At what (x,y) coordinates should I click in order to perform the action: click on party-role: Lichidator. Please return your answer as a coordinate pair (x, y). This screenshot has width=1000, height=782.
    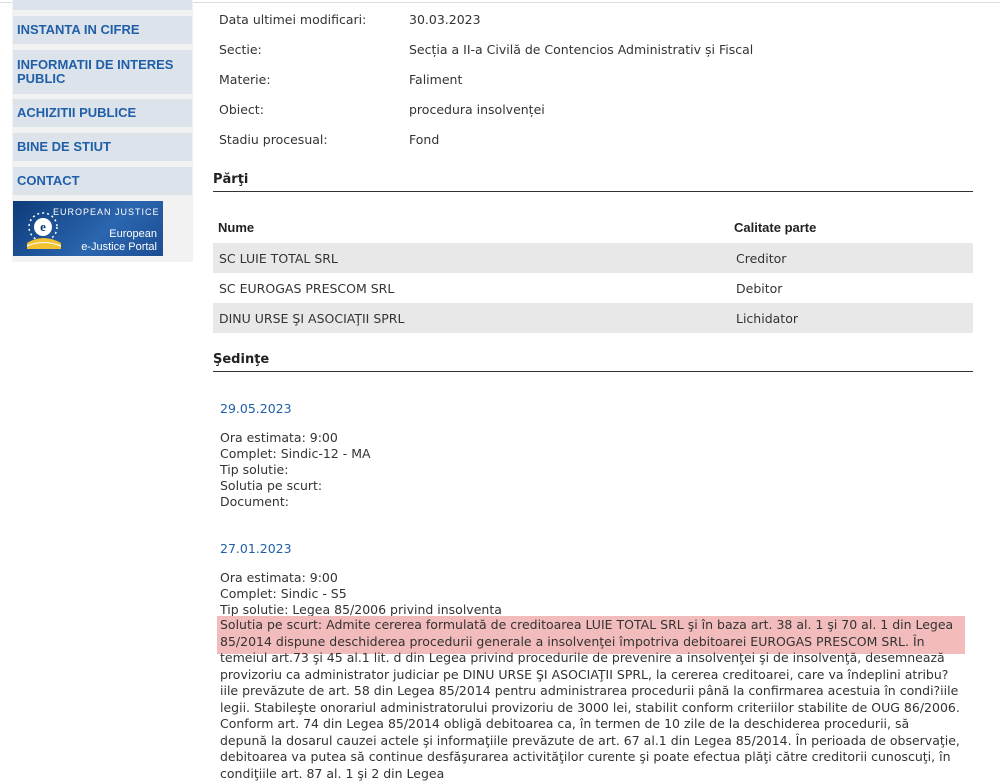
    Looking at the image, I should click on (767, 318).